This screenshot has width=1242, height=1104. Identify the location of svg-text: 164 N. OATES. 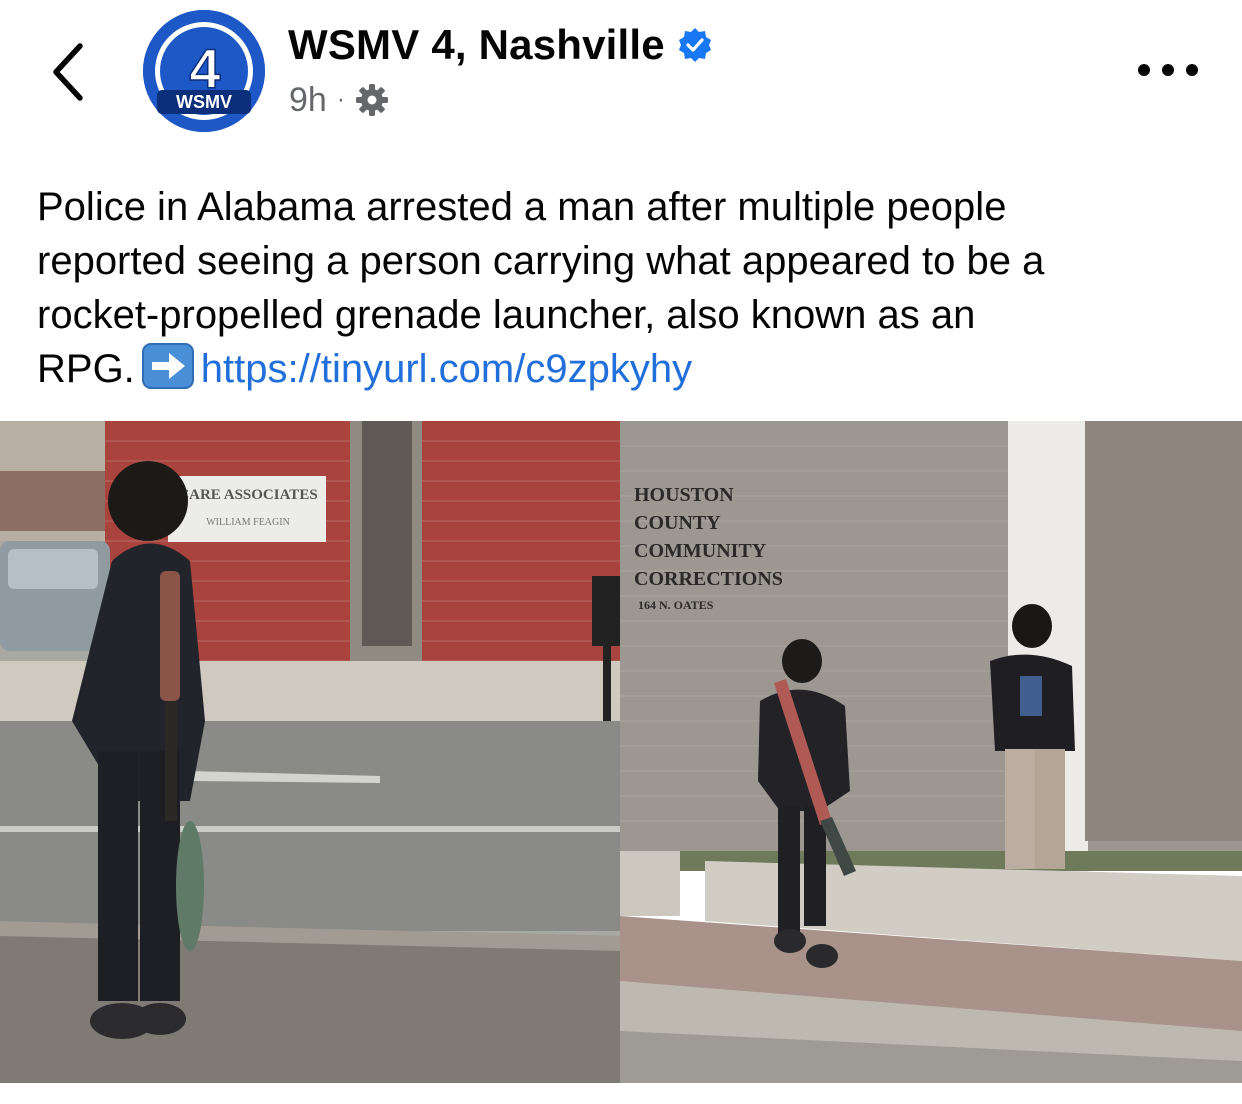
(676, 605).